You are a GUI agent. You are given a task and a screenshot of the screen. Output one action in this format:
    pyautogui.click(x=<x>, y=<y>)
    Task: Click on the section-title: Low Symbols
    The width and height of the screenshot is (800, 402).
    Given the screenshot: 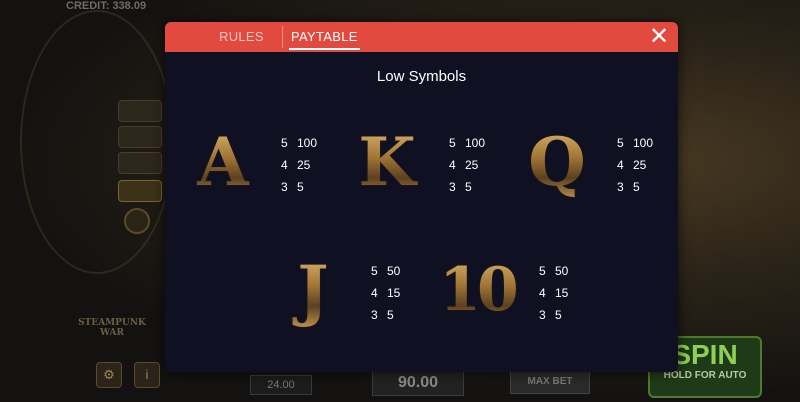 What is the action you would take?
    pyautogui.click(x=421, y=76)
    